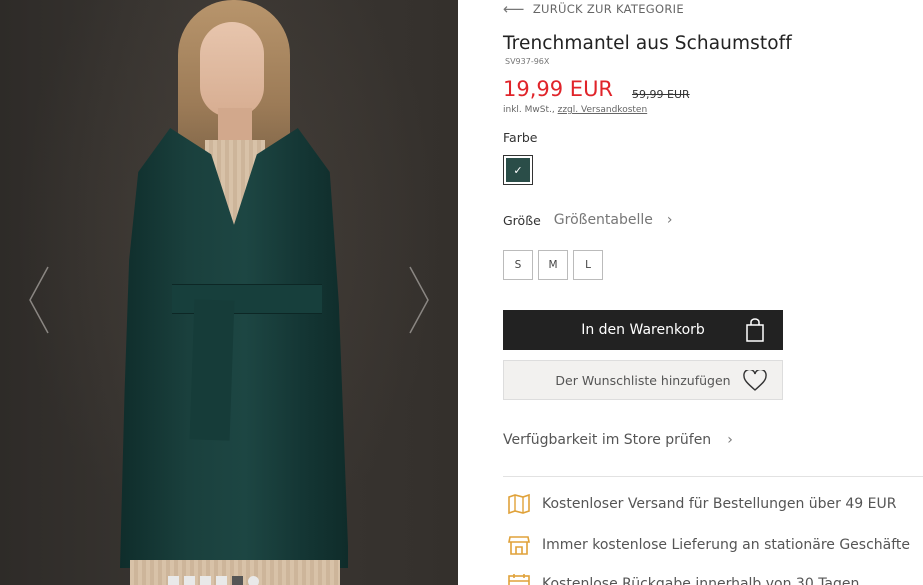 The width and height of the screenshot is (923, 585). What do you see at coordinates (755, 330) in the screenshot?
I see `shopping-bag-icon` at bounding box center [755, 330].